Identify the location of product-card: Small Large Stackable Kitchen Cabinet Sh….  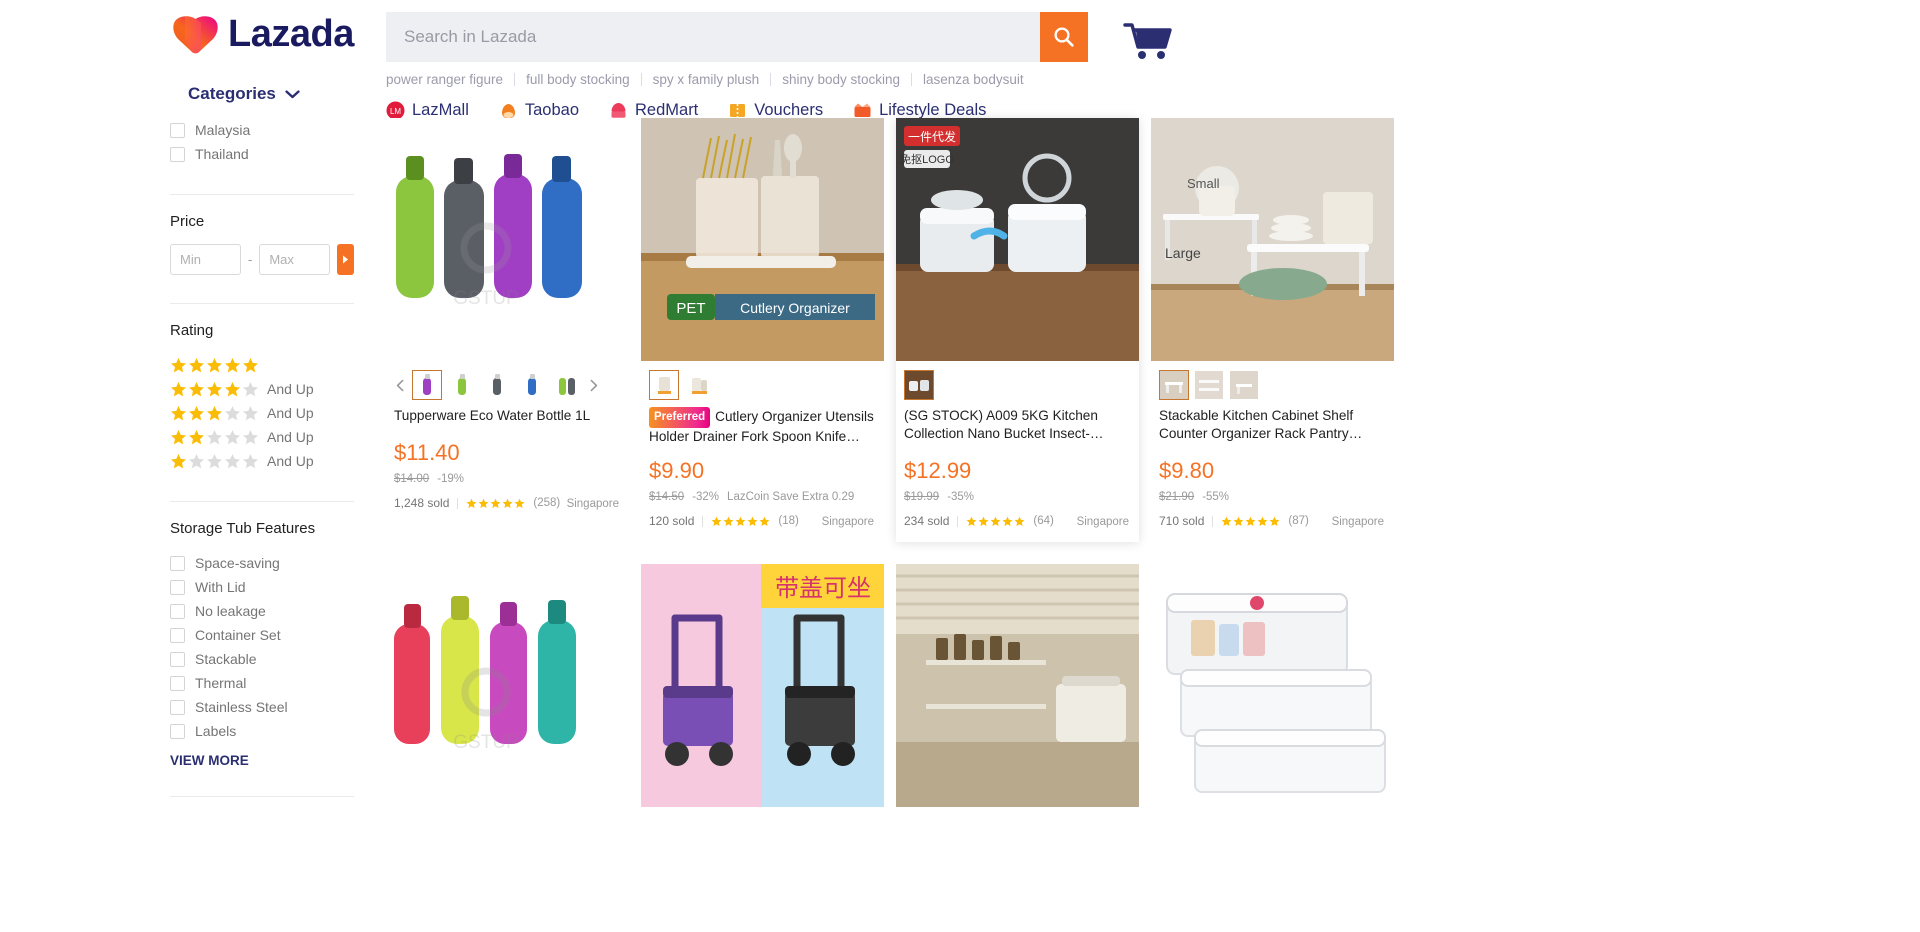
(1272, 330).